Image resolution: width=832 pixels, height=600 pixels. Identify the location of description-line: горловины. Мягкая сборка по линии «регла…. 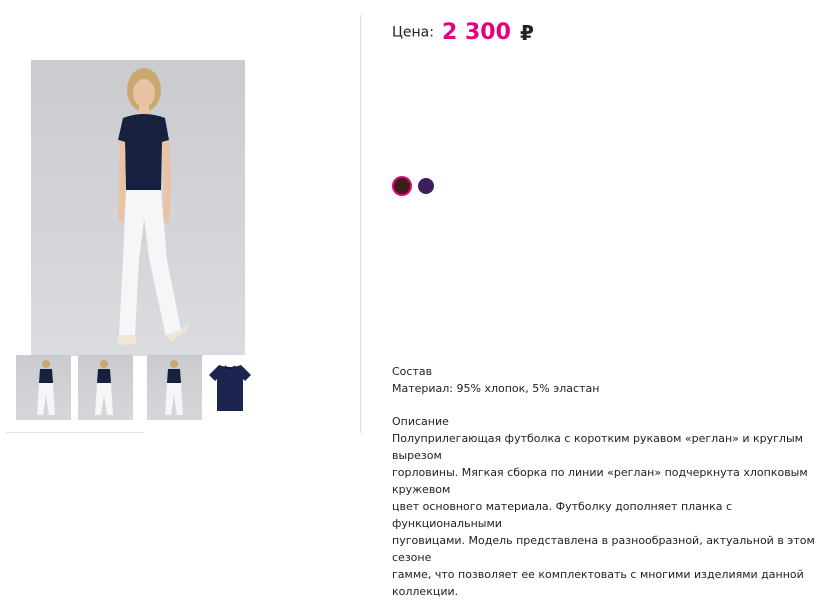
(600, 481).